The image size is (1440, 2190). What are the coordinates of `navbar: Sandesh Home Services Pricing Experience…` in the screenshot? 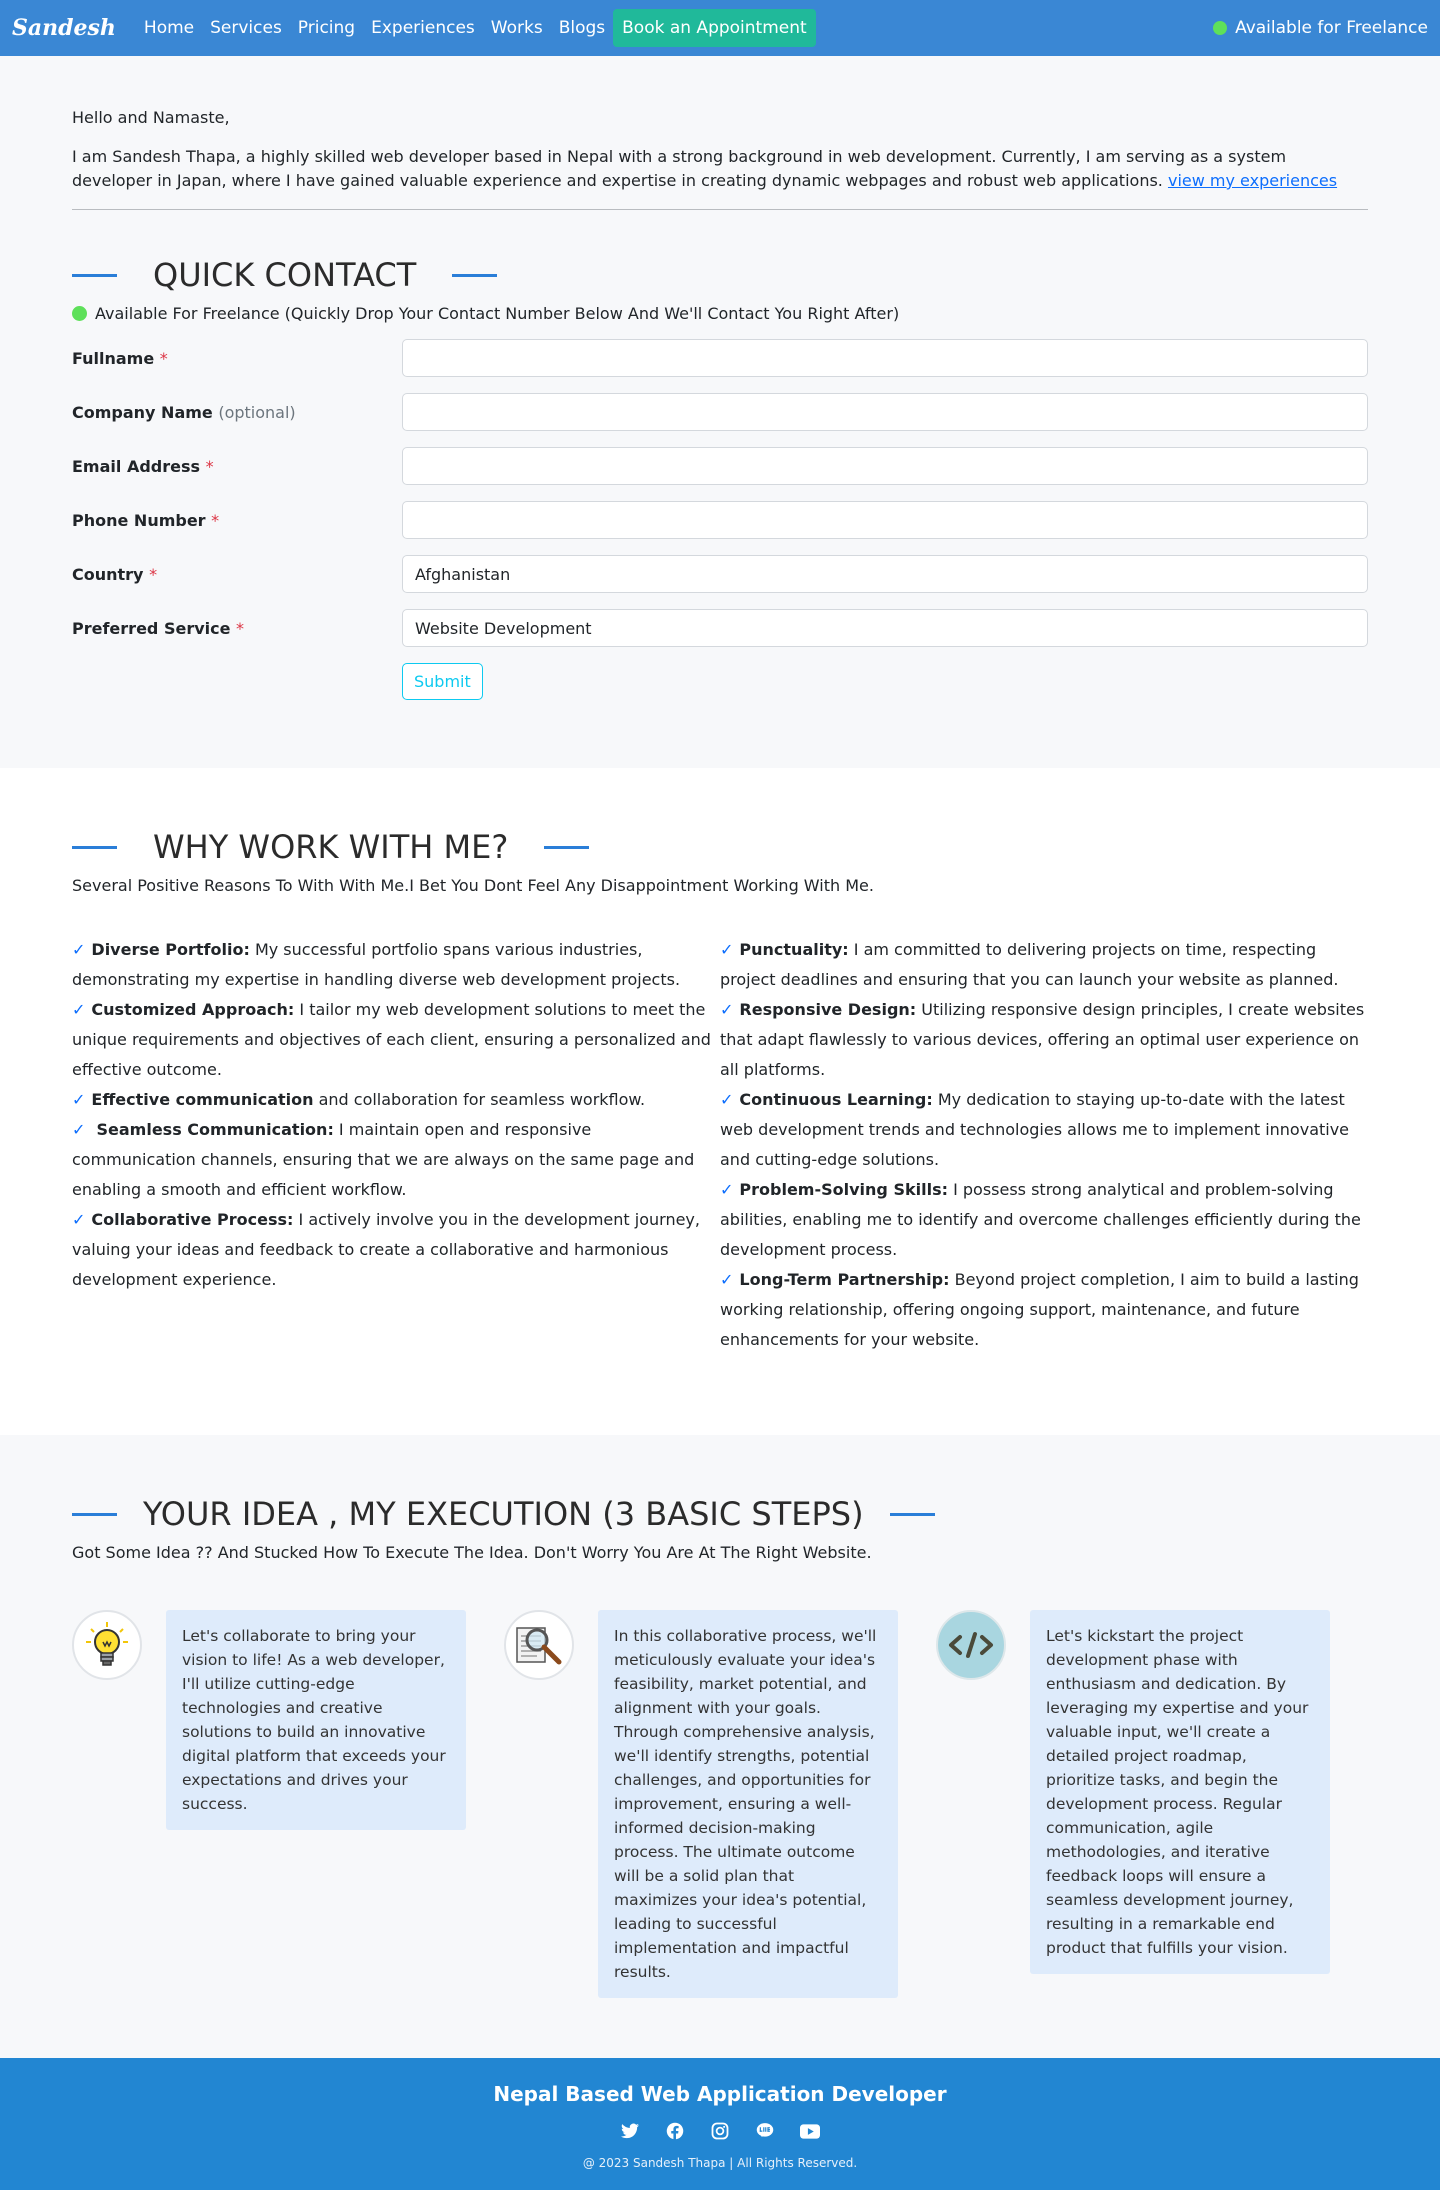 It's located at (720, 28).